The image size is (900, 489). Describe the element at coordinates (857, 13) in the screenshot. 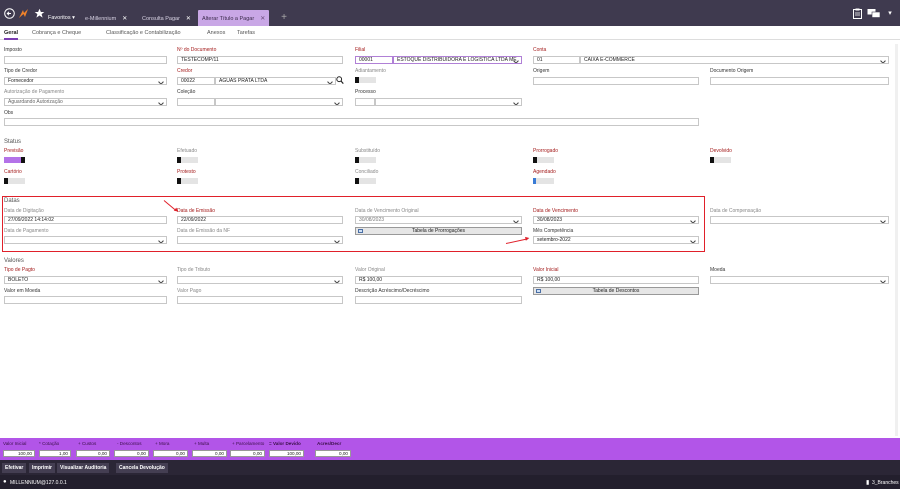

I see `clipboard-icon` at that location.